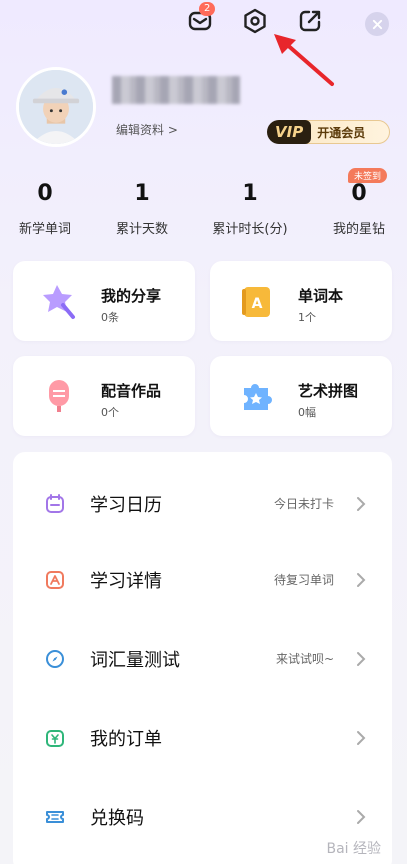  Describe the element at coordinates (55, 580) in the screenshot. I see `study-detail-icon` at that location.